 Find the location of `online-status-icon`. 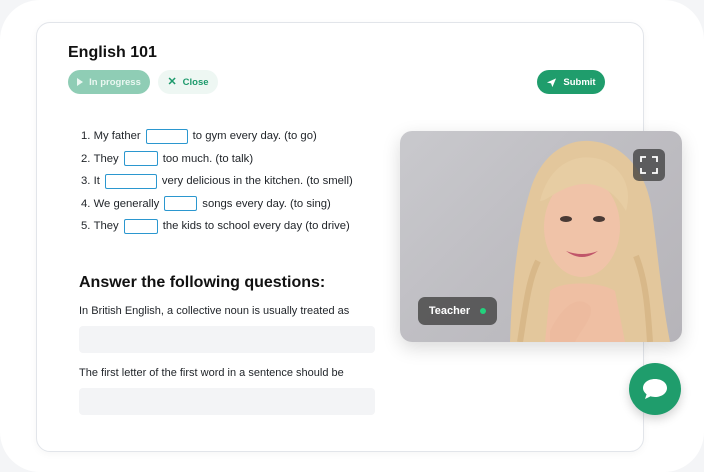

online-status-icon is located at coordinates (483, 311).